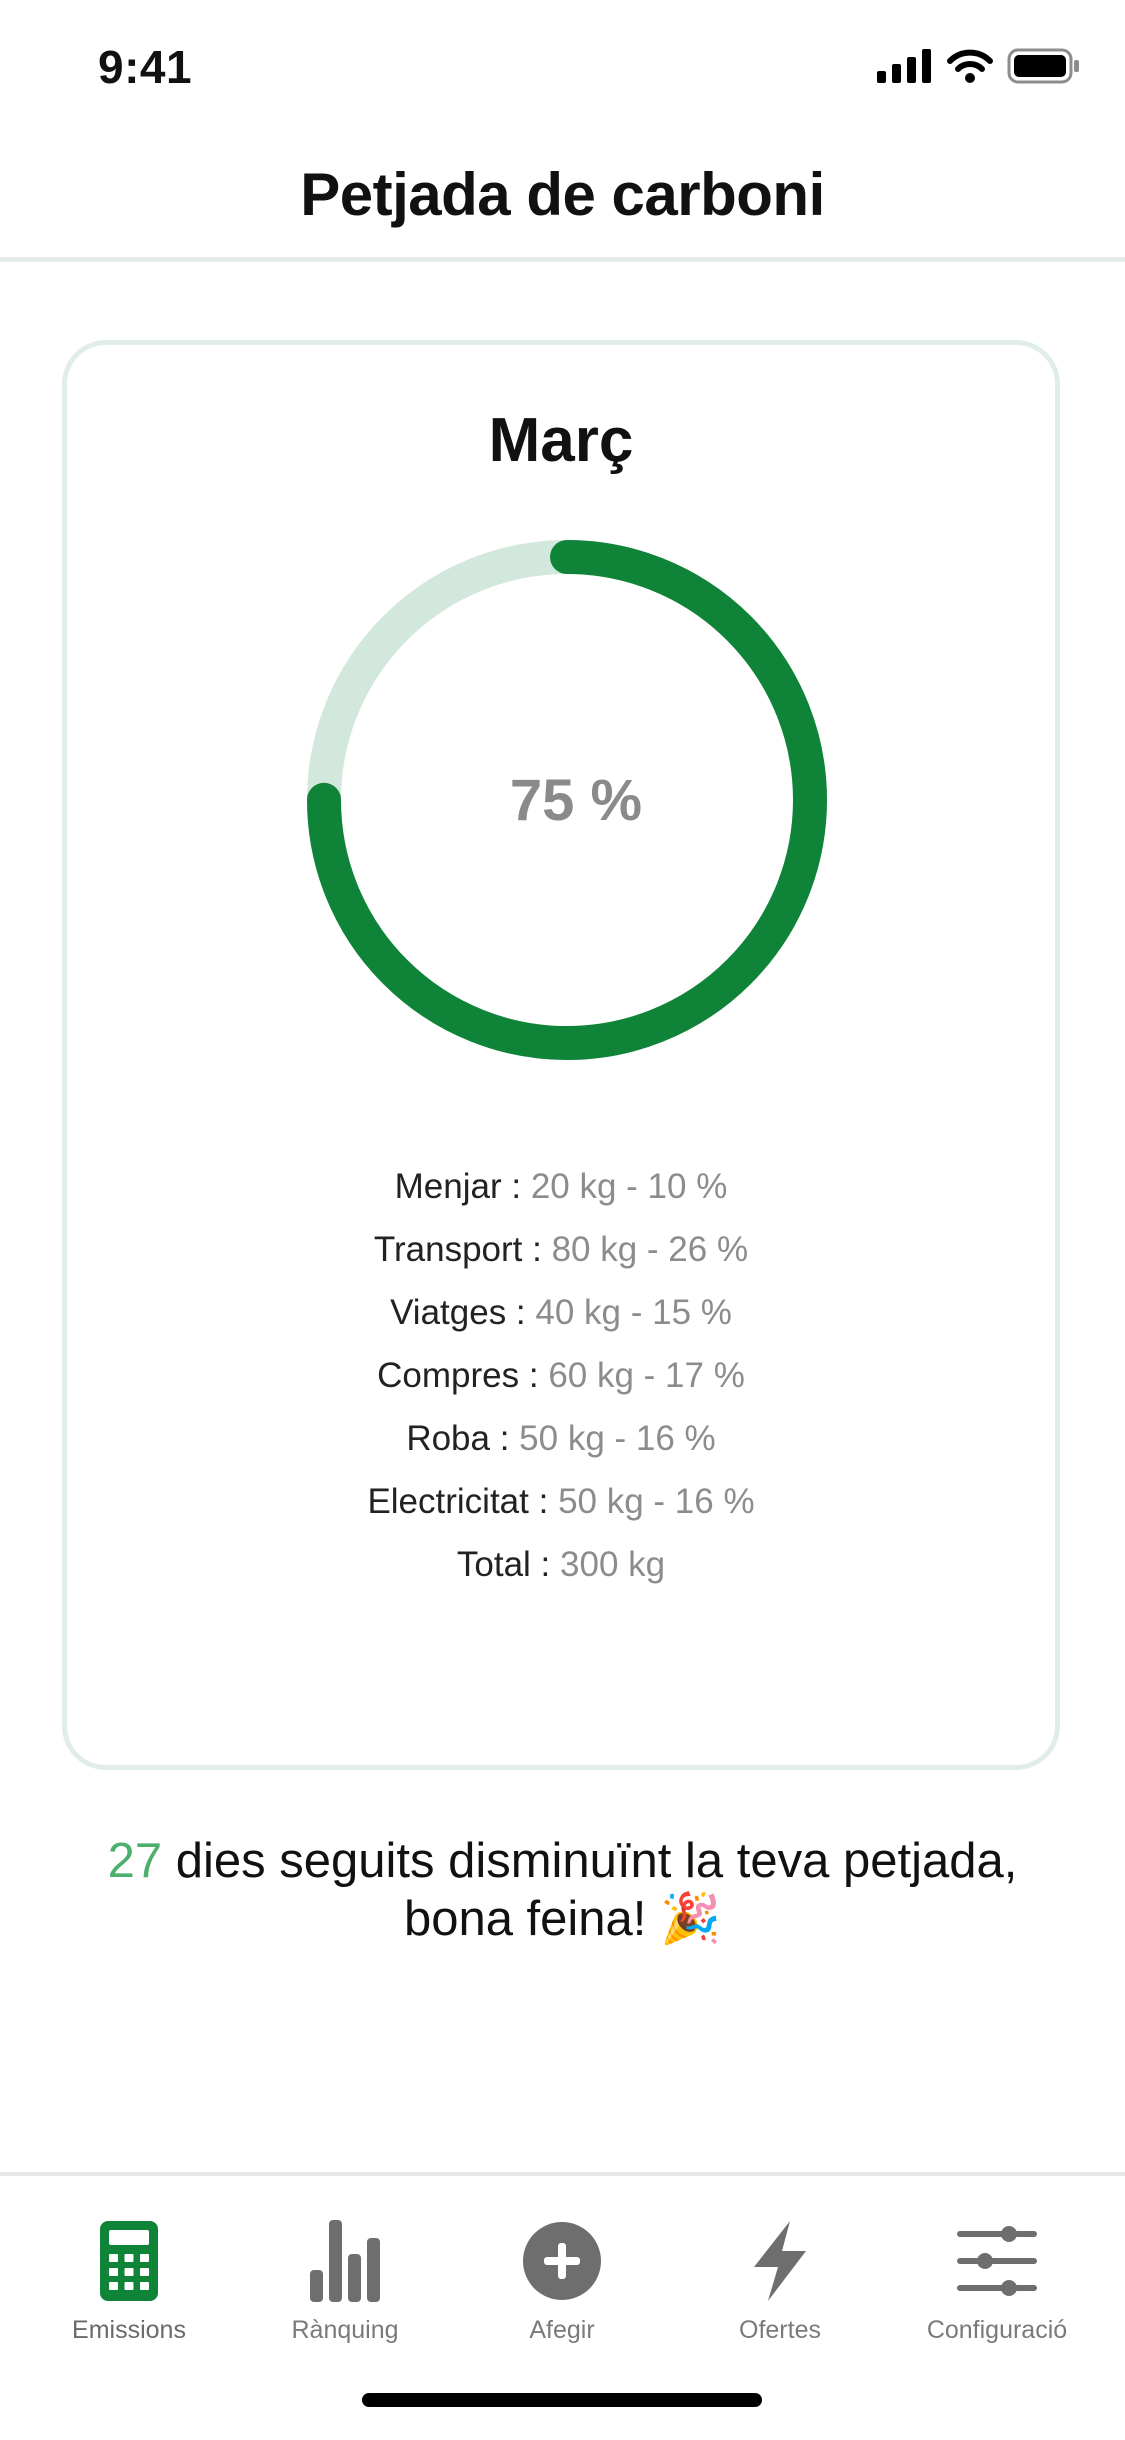  I want to click on breakdown-value: 40 kg - 15 %, so click(633, 1312).